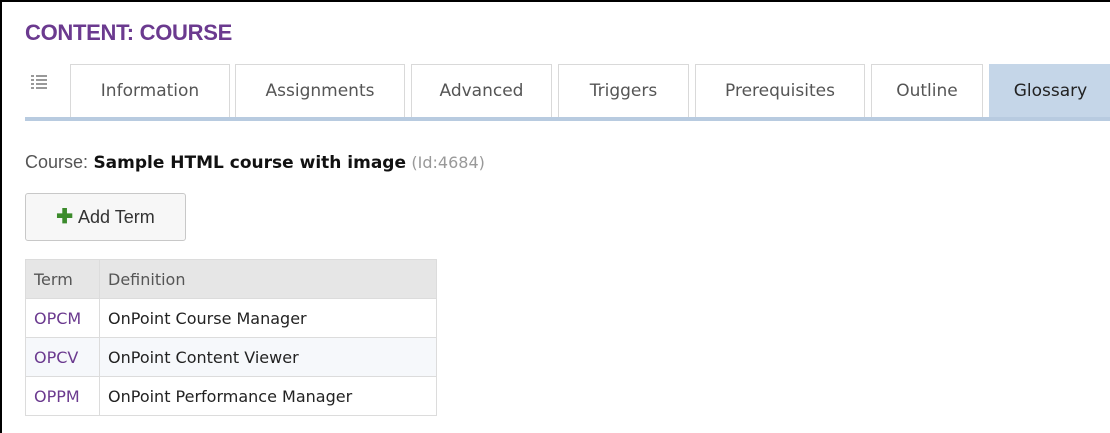  I want to click on table-row: OPCV OnPoint Content Viewer, so click(231, 357).